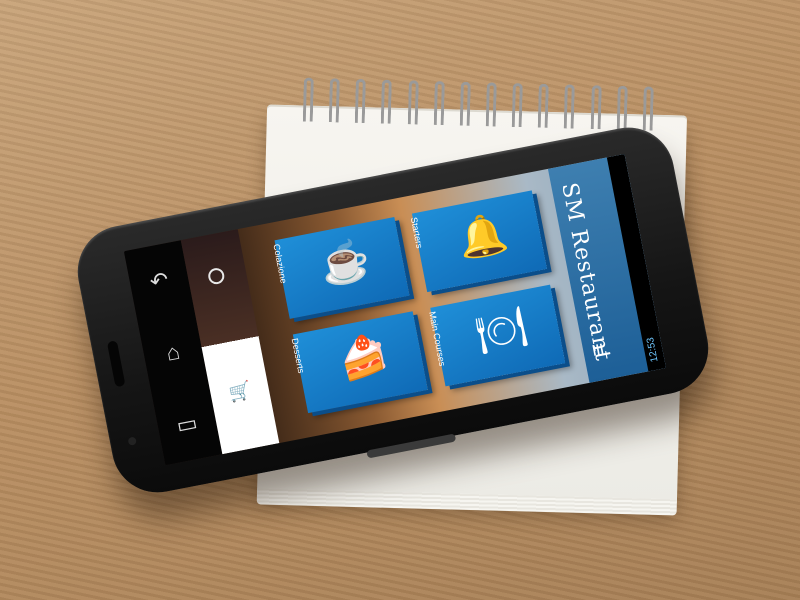  What do you see at coordinates (501, 331) in the screenshot?
I see `plate-icon: 🍽` at bounding box center [501, 331].